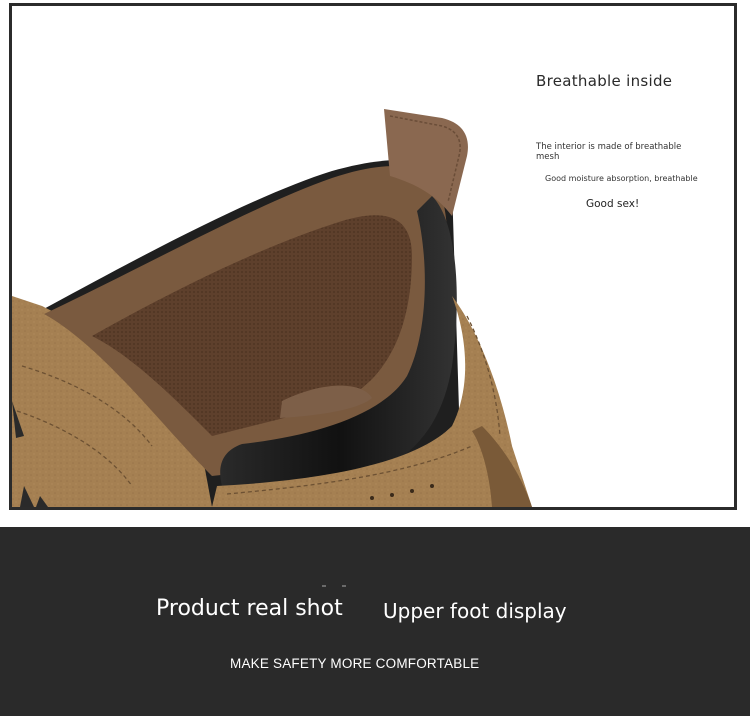 This screenshot has height=716, width=750. What do you see at coordinates (613, 204) in the screenshot?
I see `feature-tagline: Good sex!` at bounding box center [613, 204].